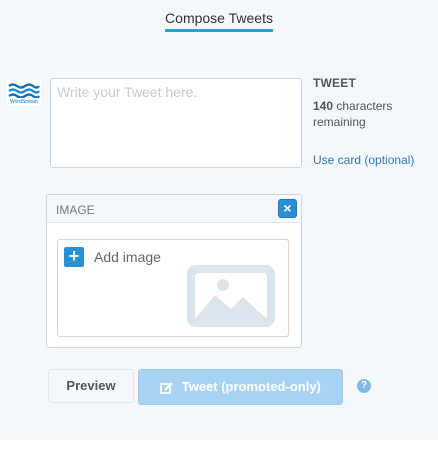  I want to click on wordstream-waves-icon, so click(24, 90).